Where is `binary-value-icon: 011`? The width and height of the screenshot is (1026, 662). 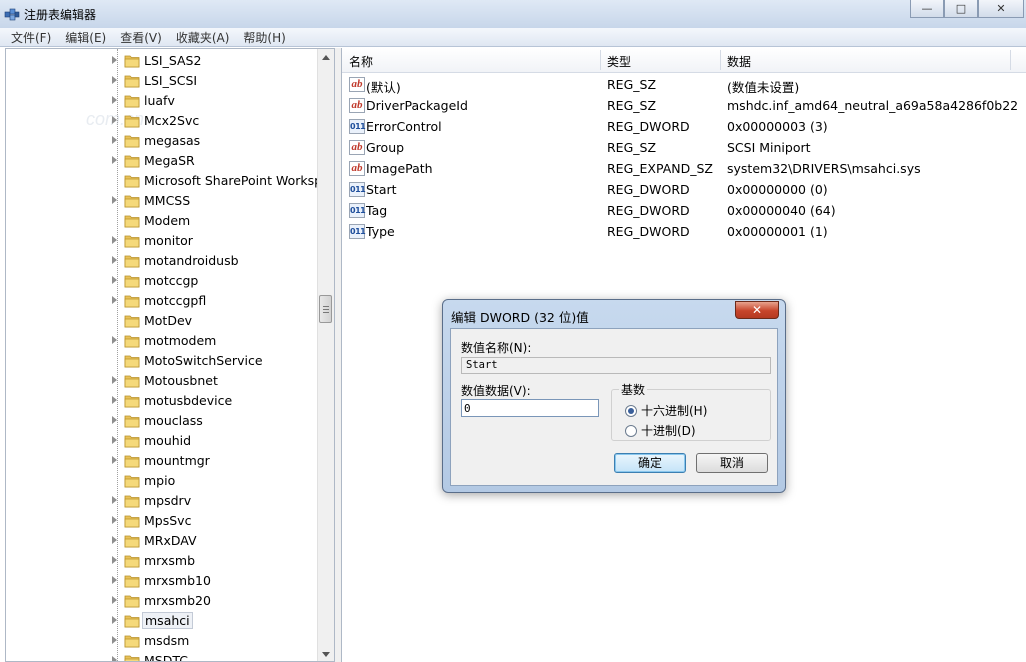
binary-value-icon: 011 is located at coordinates (357, 126).